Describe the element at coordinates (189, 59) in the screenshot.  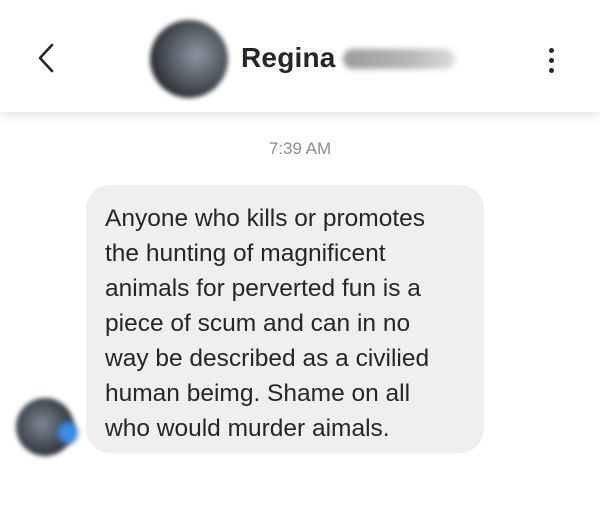
I see `contact-avatar` at that location.